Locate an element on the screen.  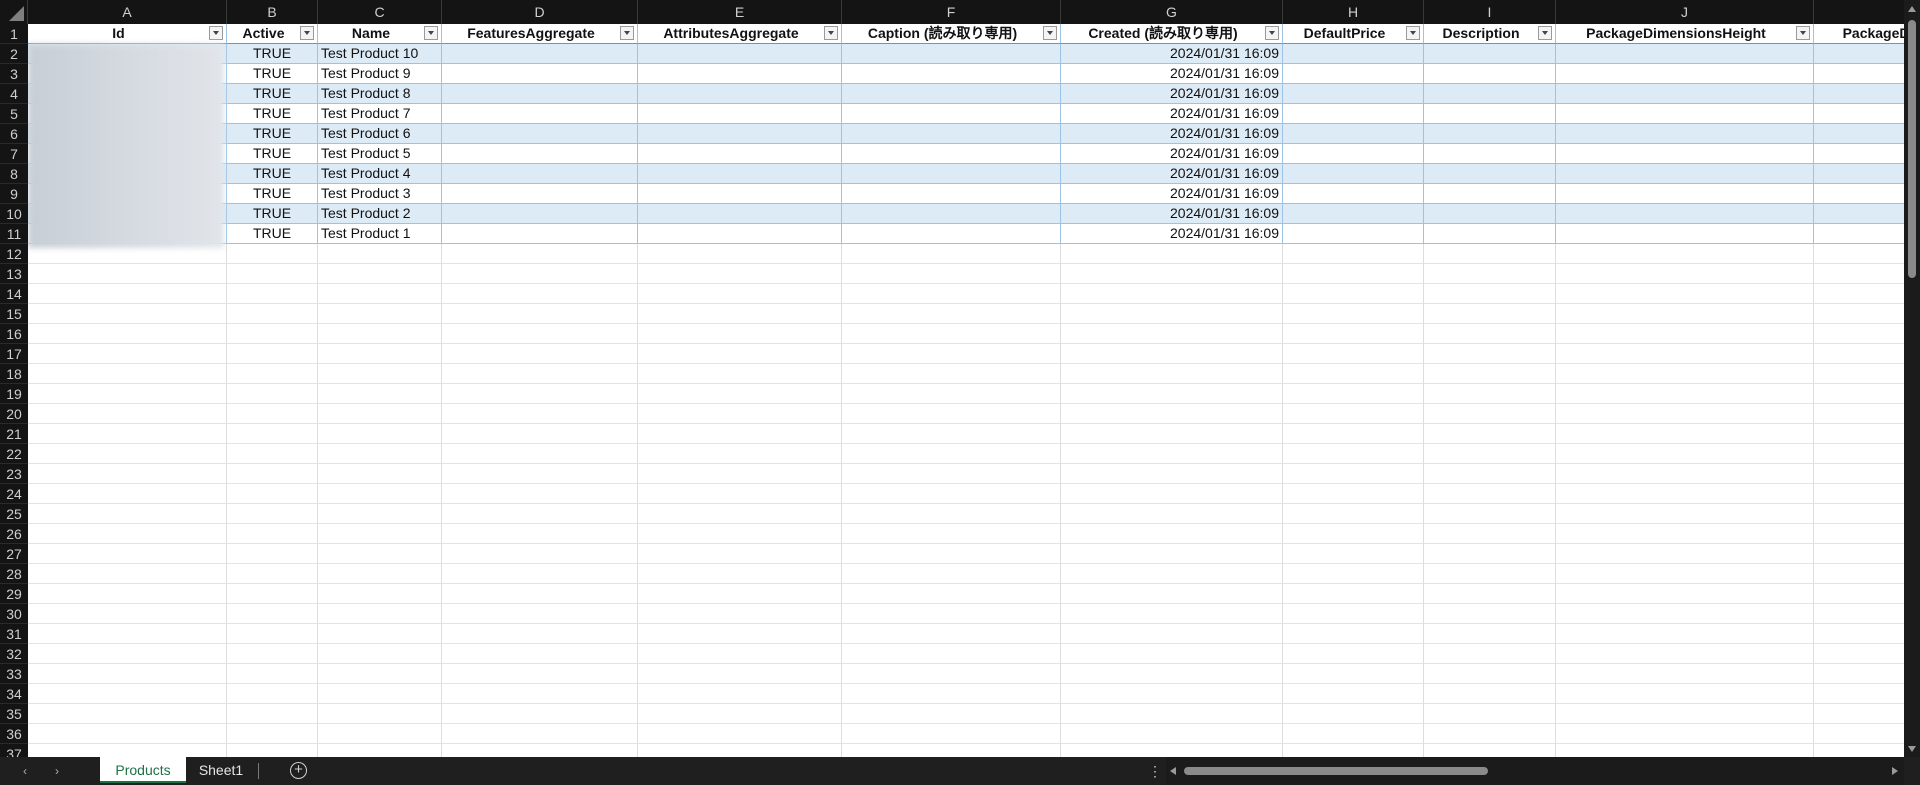
row-number: 27 is located at coordinates (14, 554).